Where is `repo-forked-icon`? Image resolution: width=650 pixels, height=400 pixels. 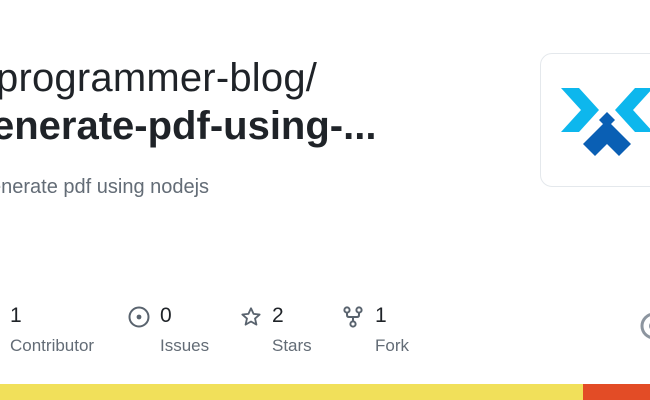
repo-forked-icon is located at coordinates (353, 317).